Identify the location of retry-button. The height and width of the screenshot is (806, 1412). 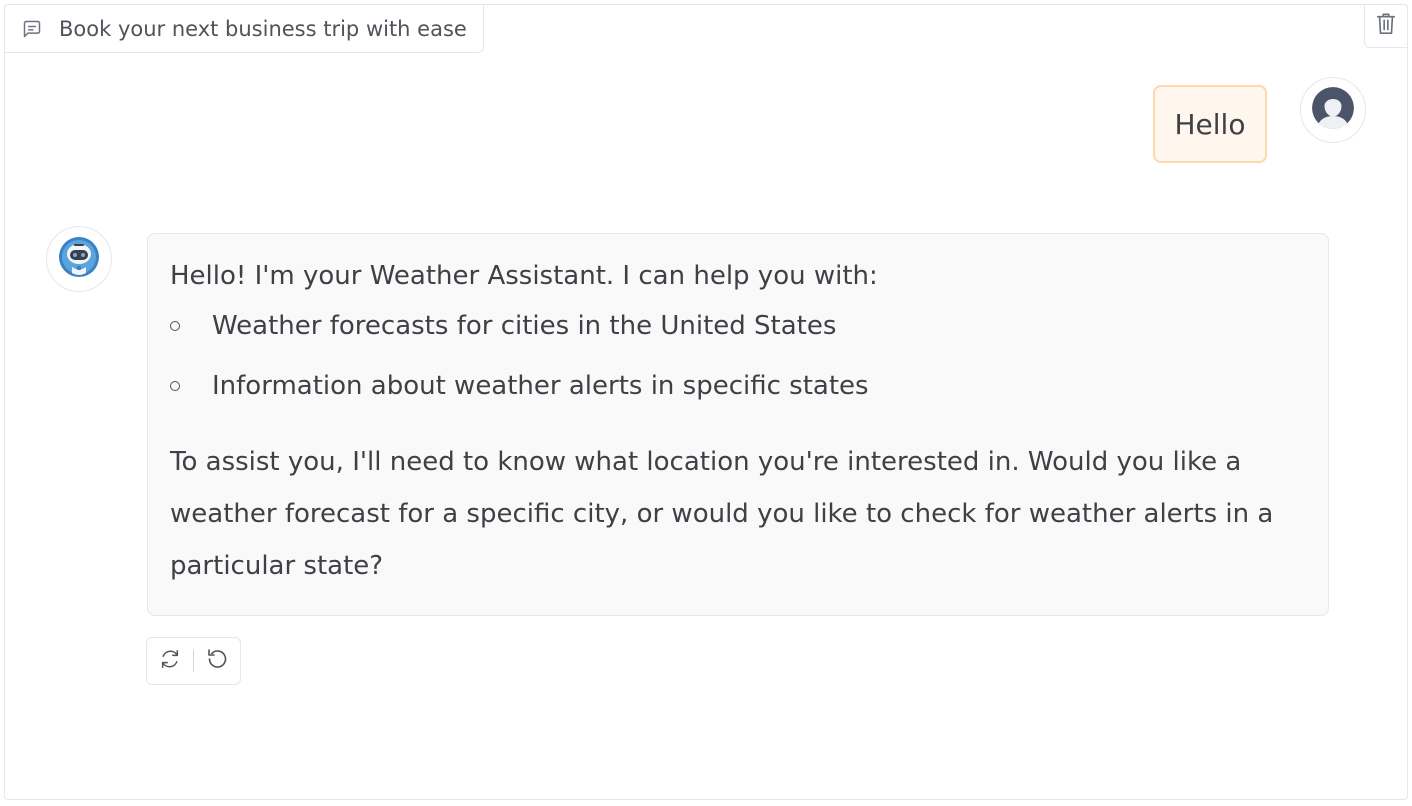
(170, 661).